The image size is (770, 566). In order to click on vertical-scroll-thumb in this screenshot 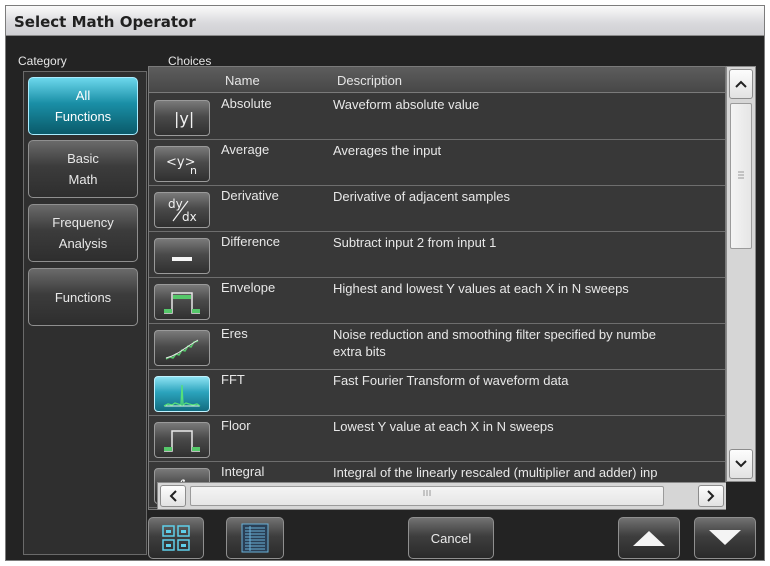, I will do `click(741, 176)`.